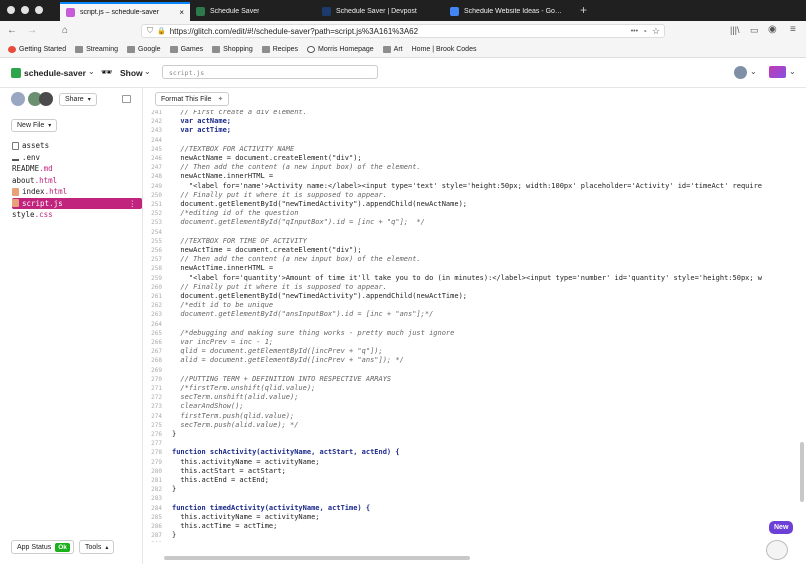 This screenshot has width=806, height=564. What do you see at coordinates (224, 526) in the screenshot?
I see `code-line: this.actTime = actTime;` at bounding box center [224, 526].